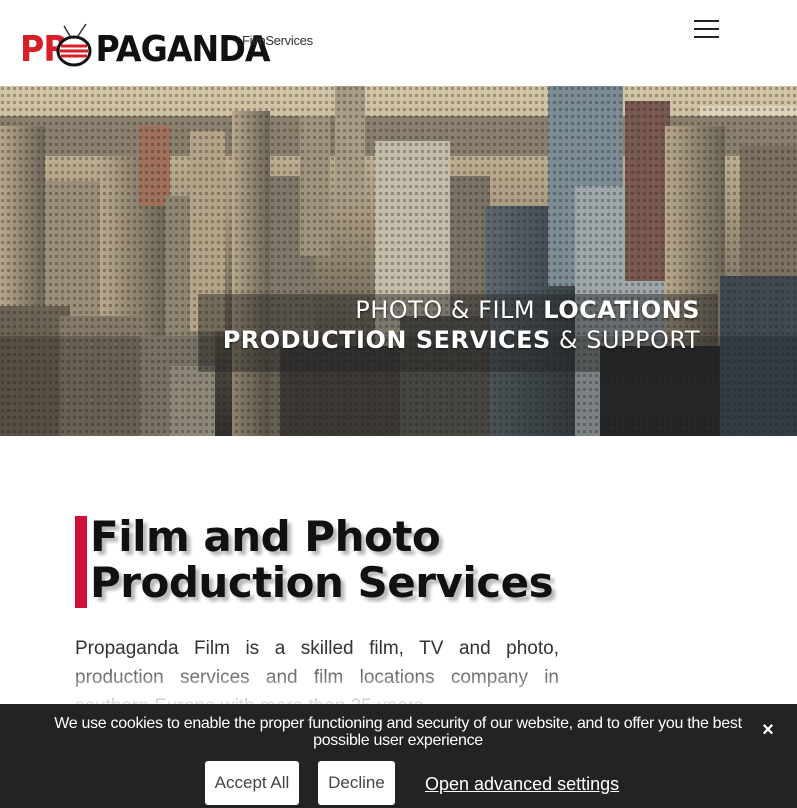 This screenshot has width=797, height=808. I want to click on tv-icon, so click(74, 45).